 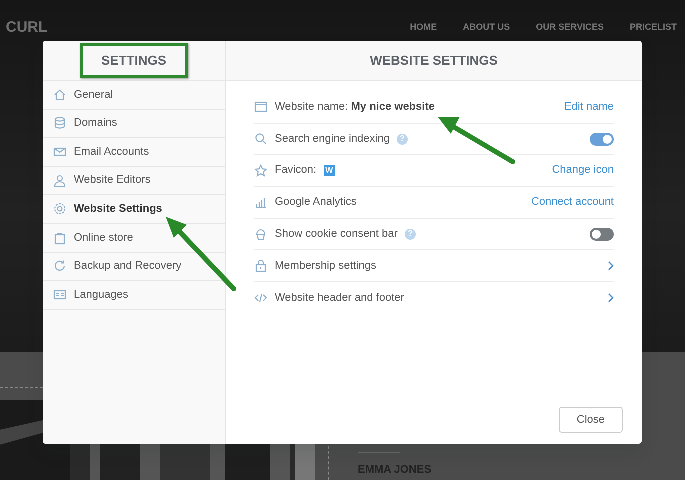 I want to click on change-icon-link: Change icon, so click(x=583, y=170).